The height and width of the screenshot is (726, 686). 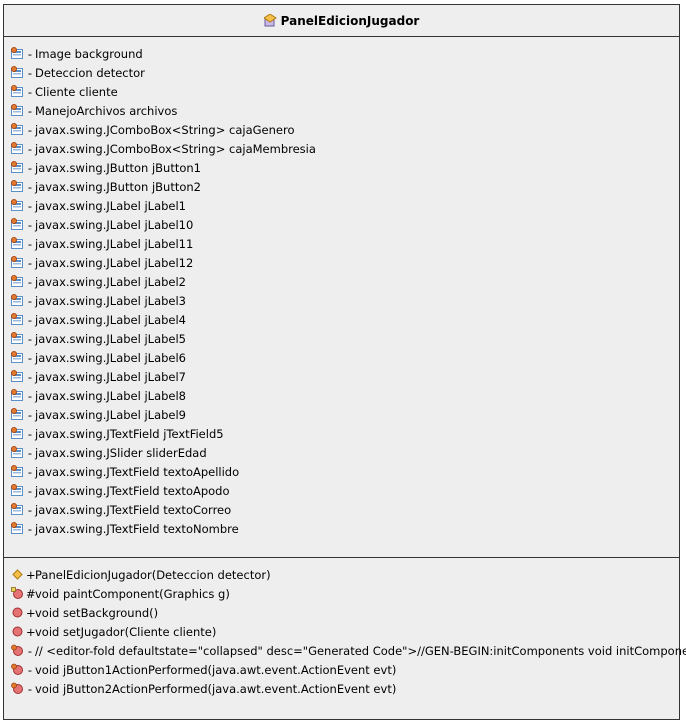 What do you see at coordinates (163, 433) in the screenshot?
I see `attribute-row: - javax.swing.JTextField jTextField5` at bounding box center [163, 433].